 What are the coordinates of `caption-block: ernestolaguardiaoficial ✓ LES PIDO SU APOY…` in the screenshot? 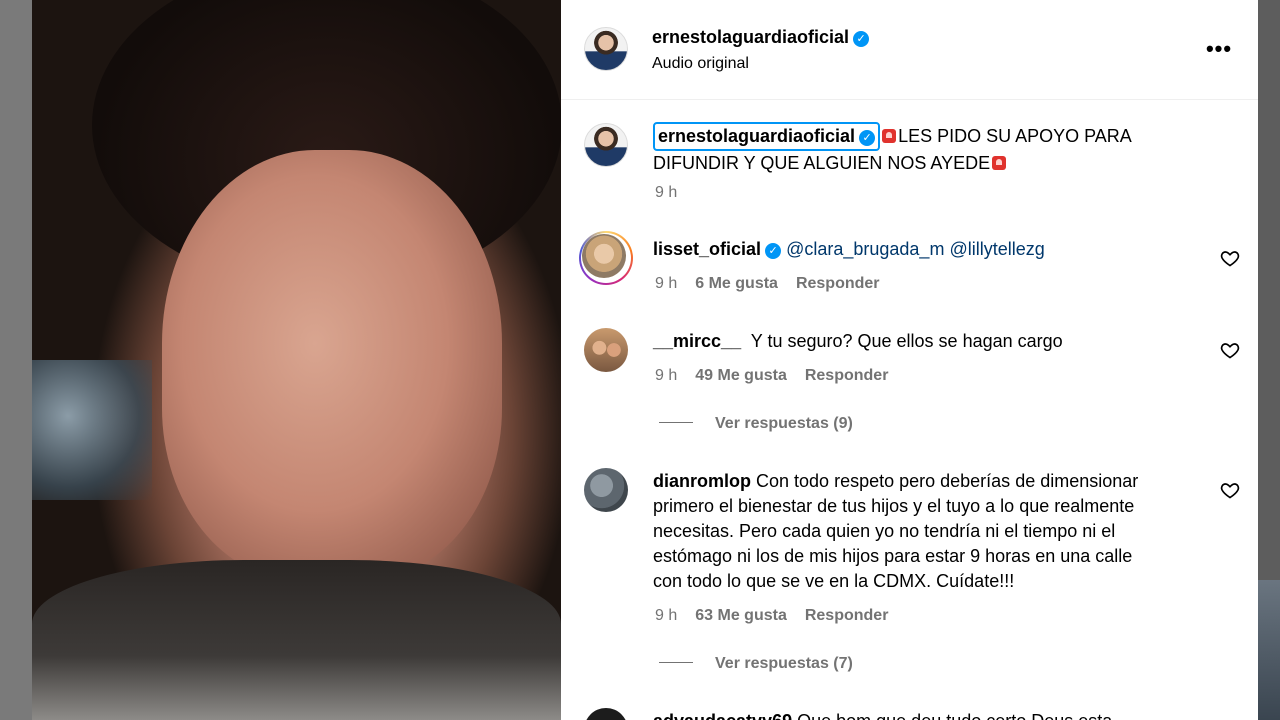 It's located at (909, 160).